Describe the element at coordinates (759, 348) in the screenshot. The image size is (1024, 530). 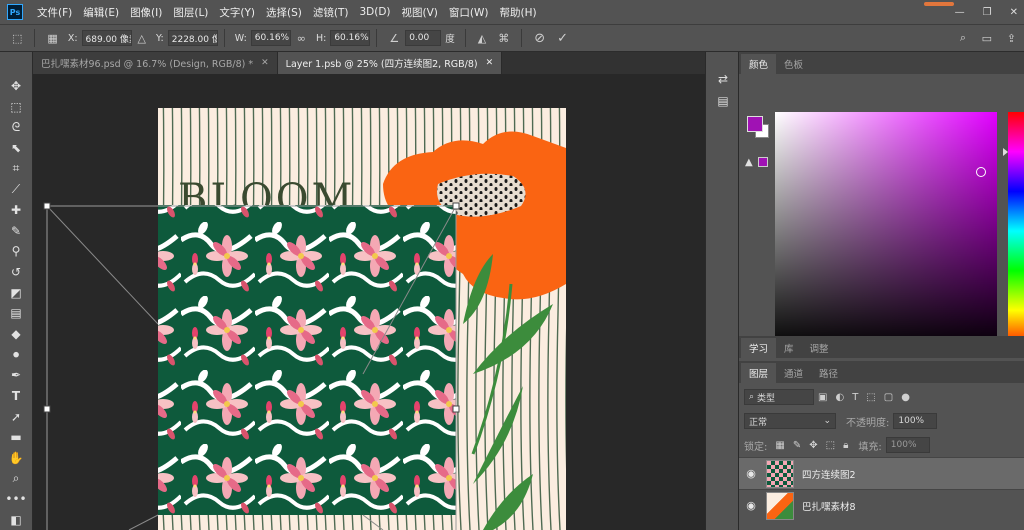
I see `tab-learn: 学习` at that location.